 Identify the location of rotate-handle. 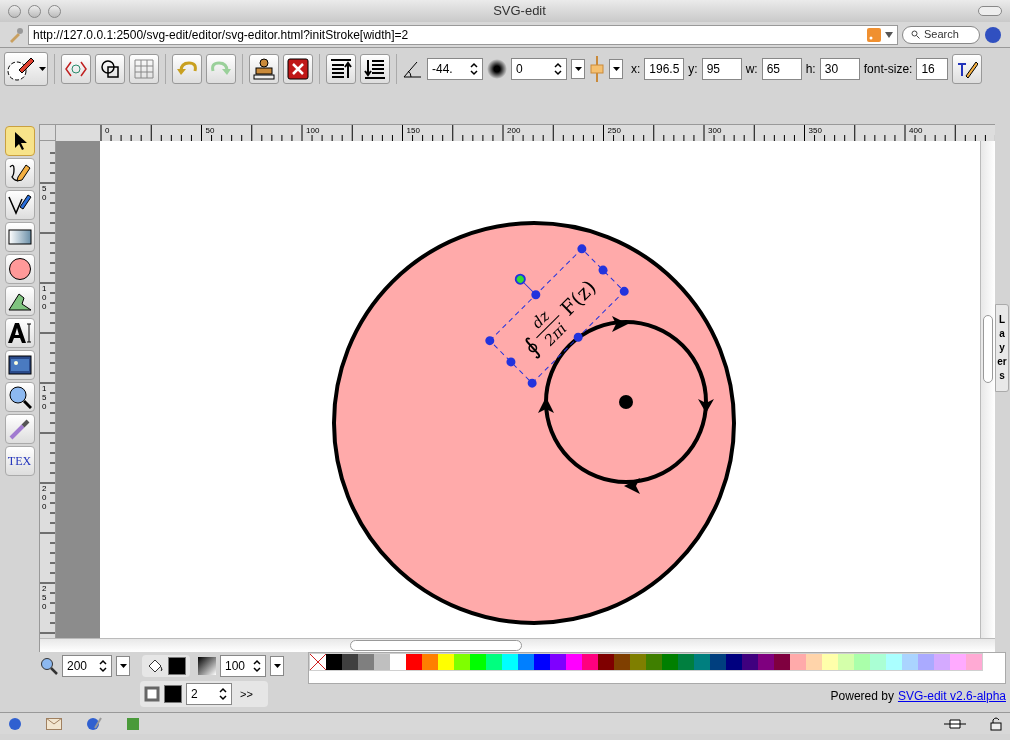
(520, 279).